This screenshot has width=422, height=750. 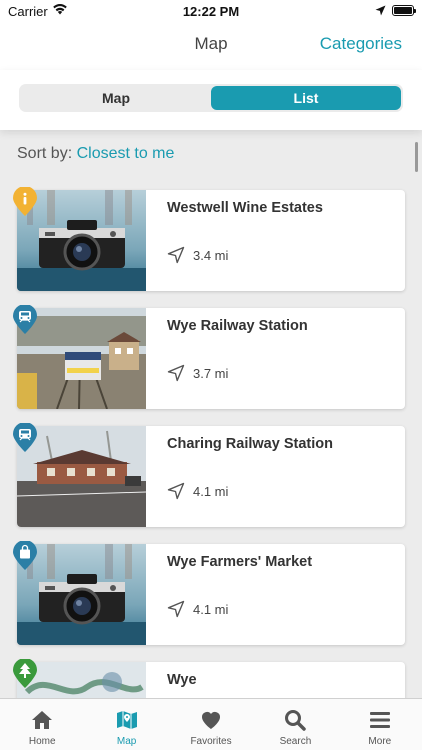 What do you see at coordinates (295, 741) in the screenshot?
I see `tab-label: Search` at bounding box center [295, 741].